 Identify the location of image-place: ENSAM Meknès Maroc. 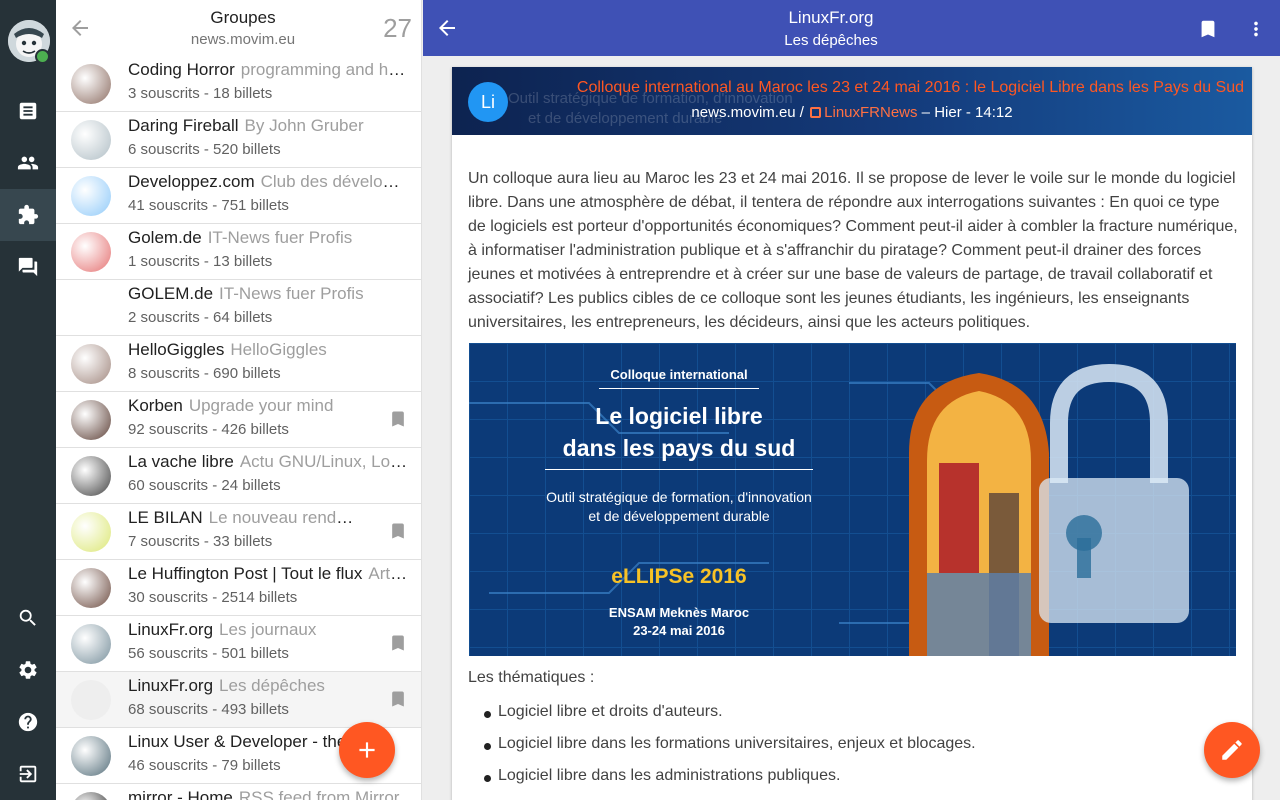
(679, 612).